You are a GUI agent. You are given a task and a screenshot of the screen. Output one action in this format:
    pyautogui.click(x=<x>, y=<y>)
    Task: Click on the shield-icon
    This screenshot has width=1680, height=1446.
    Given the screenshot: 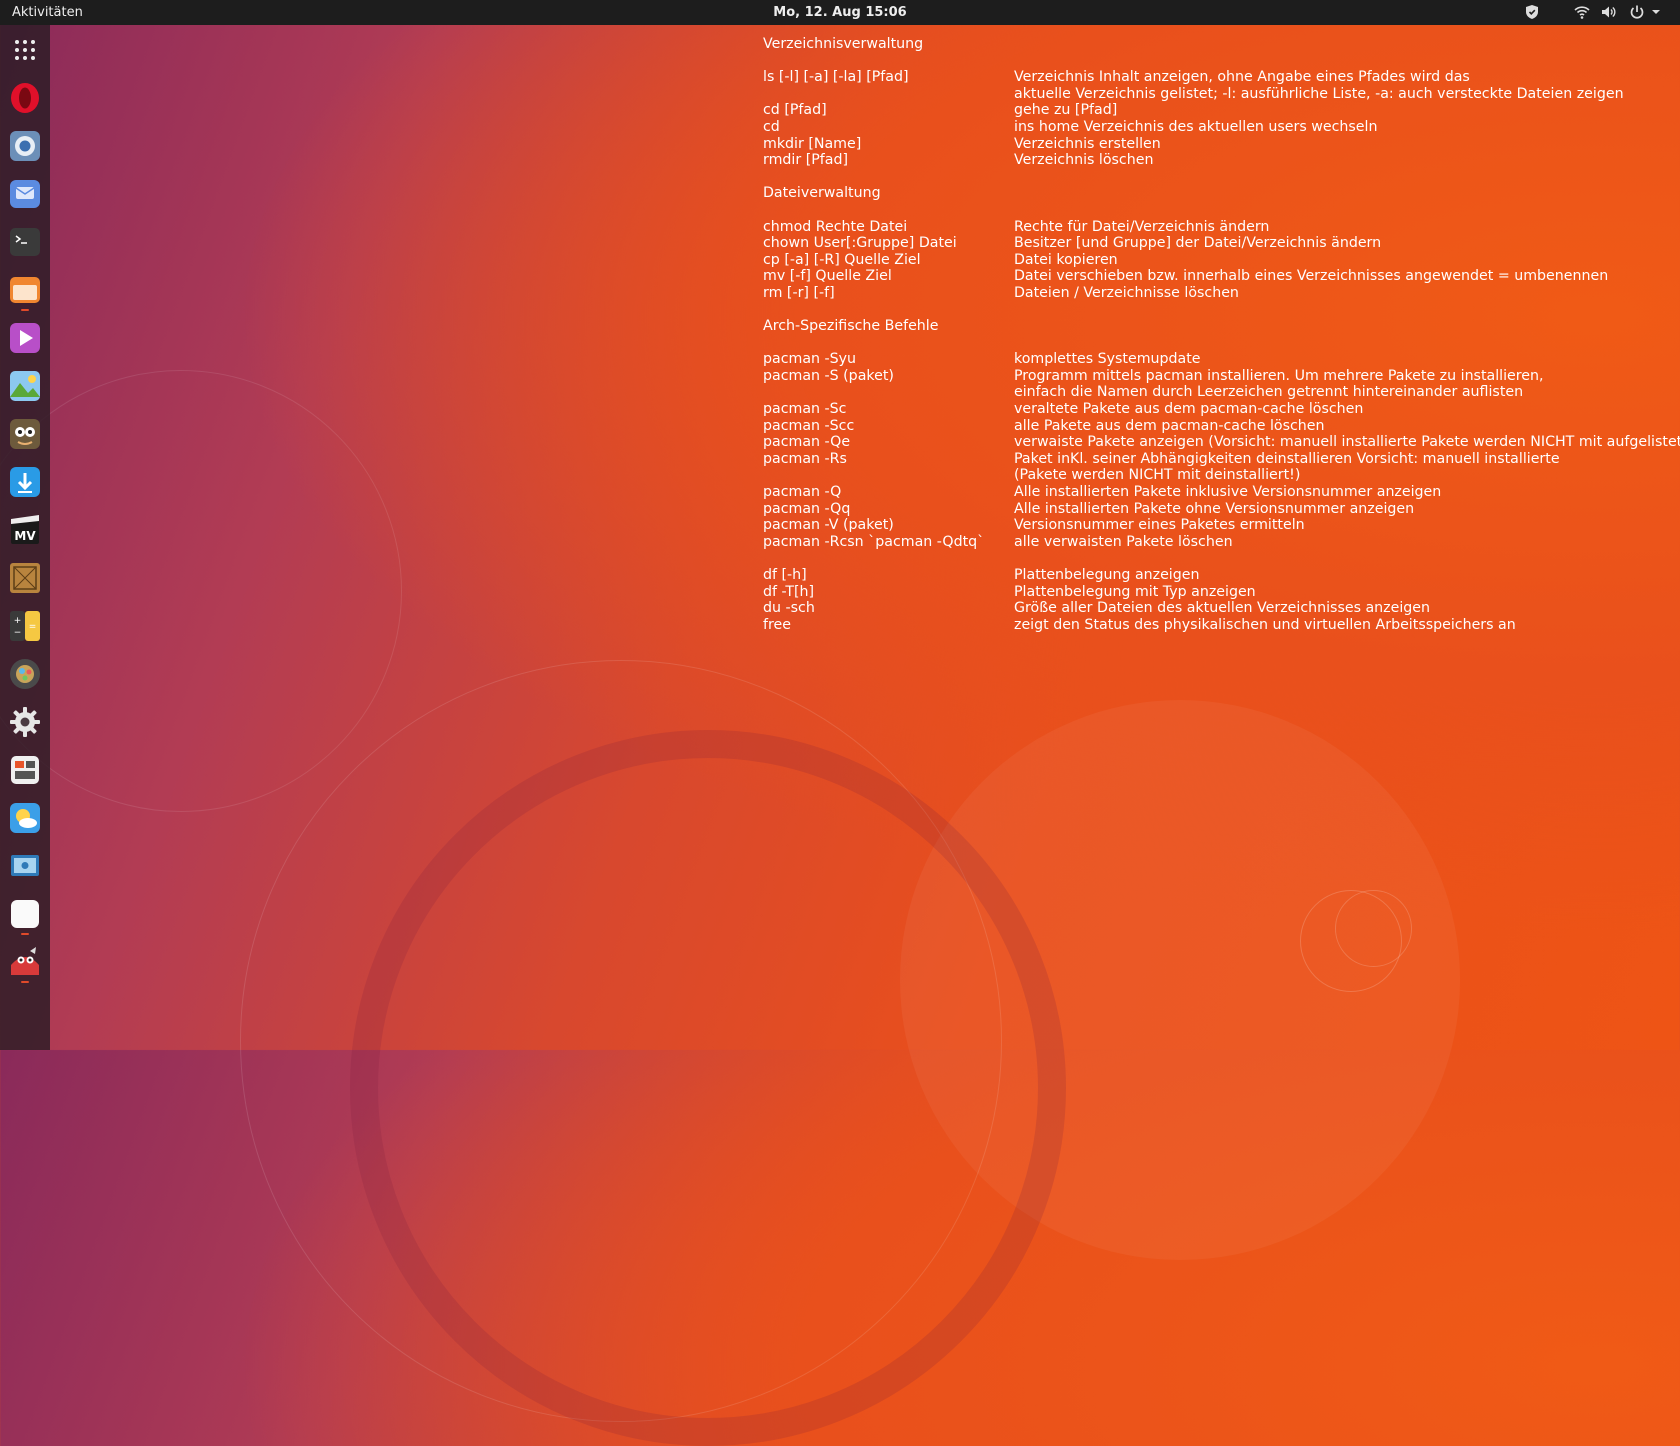 What is the action you would take?
    pyautogui.click(x=1532, y=12)
    